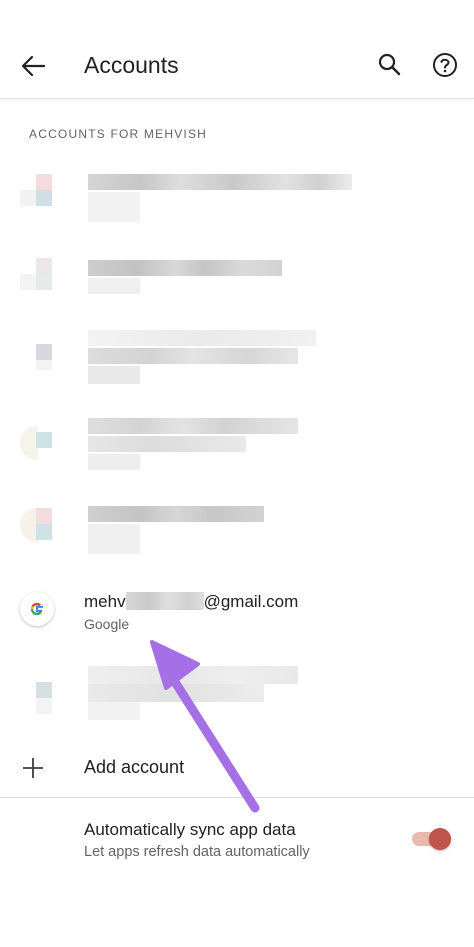 Image resolution: width=474 pixels, height=947 pixels. Describe the element at coordinates (251, 601) in the screenshot. I see `email-suffix: @gmail.com` at that location.